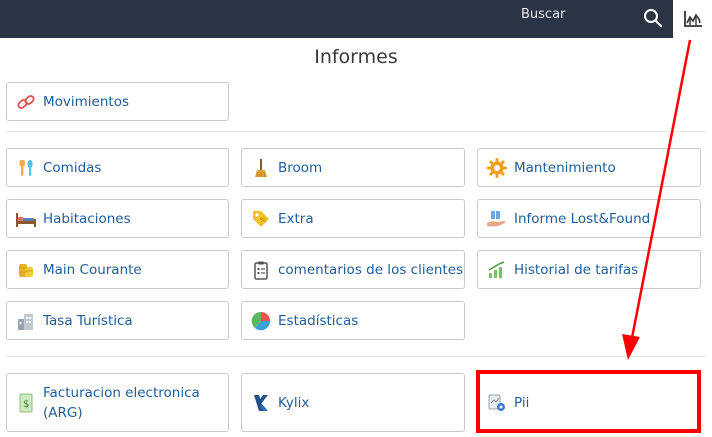  Describe the element at coordinates (294, 402) in the screenshot. I see `report-label: Kylix` at that location.